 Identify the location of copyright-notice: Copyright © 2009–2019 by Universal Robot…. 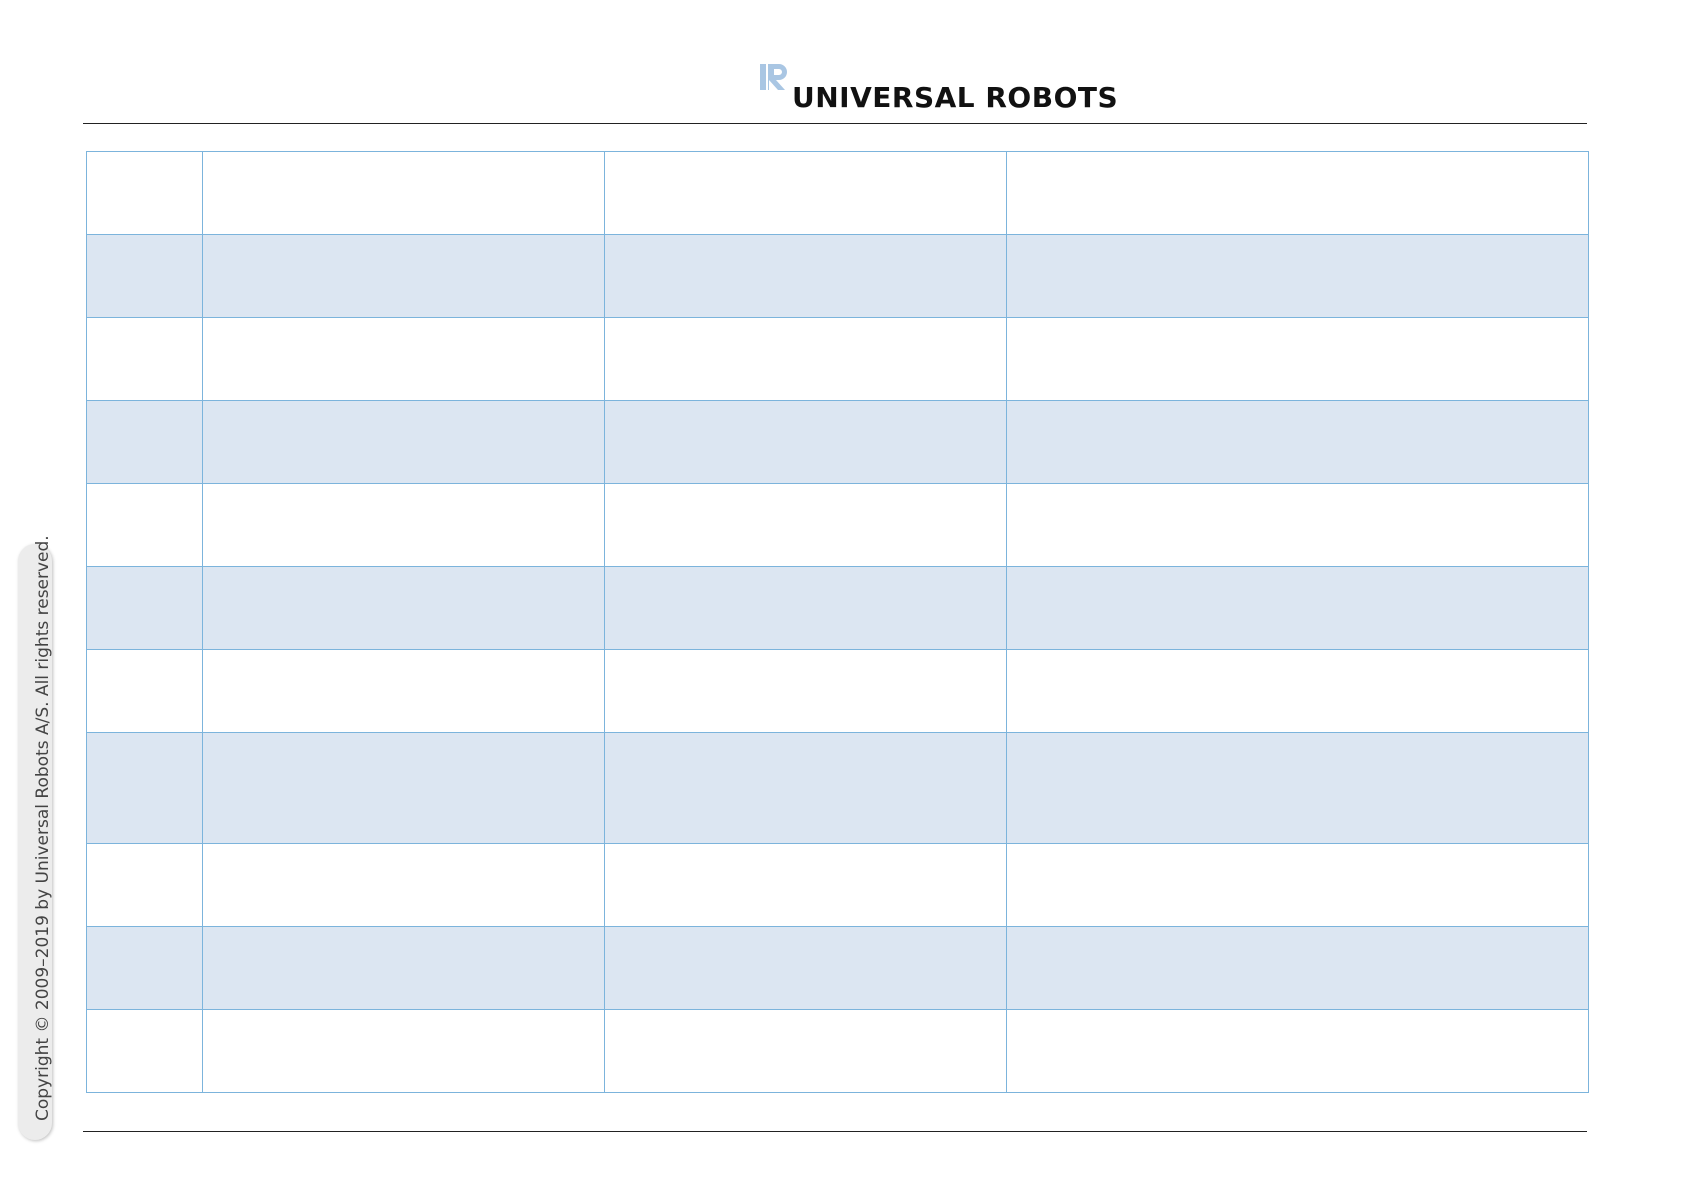
(43, 828).